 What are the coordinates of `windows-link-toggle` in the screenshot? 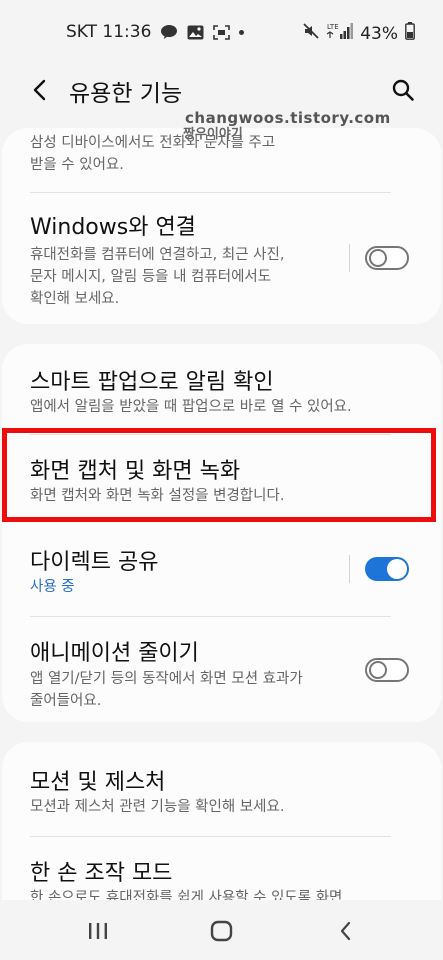 It's located at (387, 258).